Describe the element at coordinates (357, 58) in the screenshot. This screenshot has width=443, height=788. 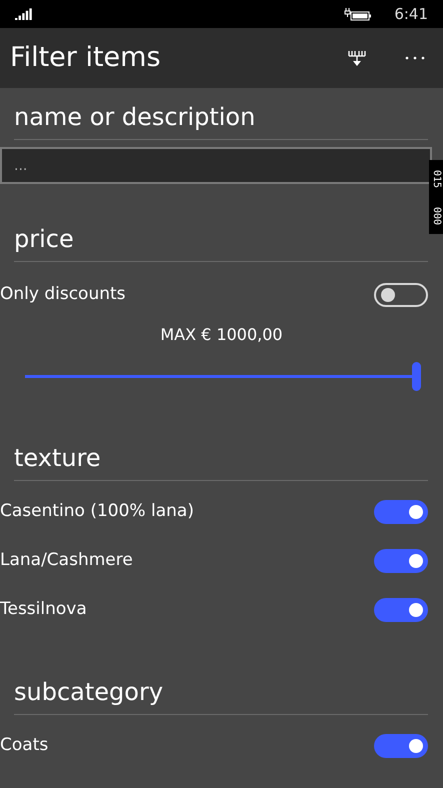
I see `filter-icon` at that location.